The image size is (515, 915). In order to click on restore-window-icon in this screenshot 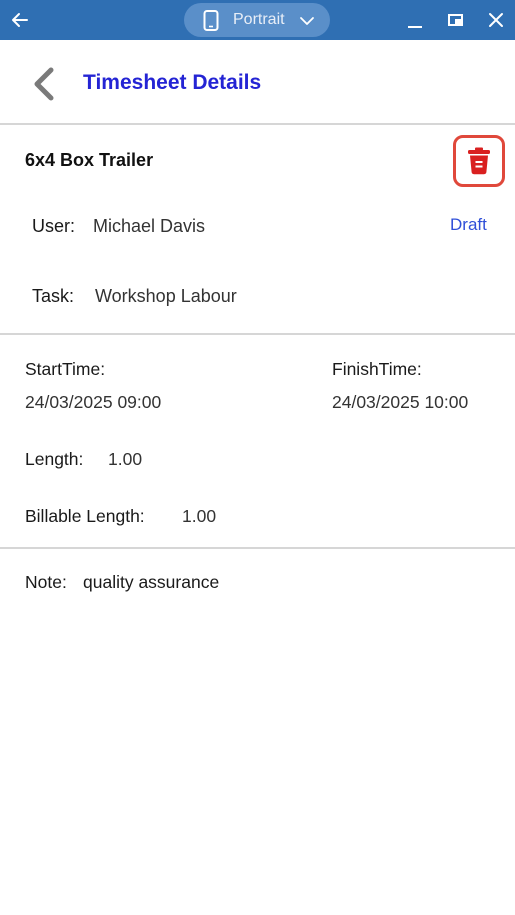, I will do `click(456, 20)`.